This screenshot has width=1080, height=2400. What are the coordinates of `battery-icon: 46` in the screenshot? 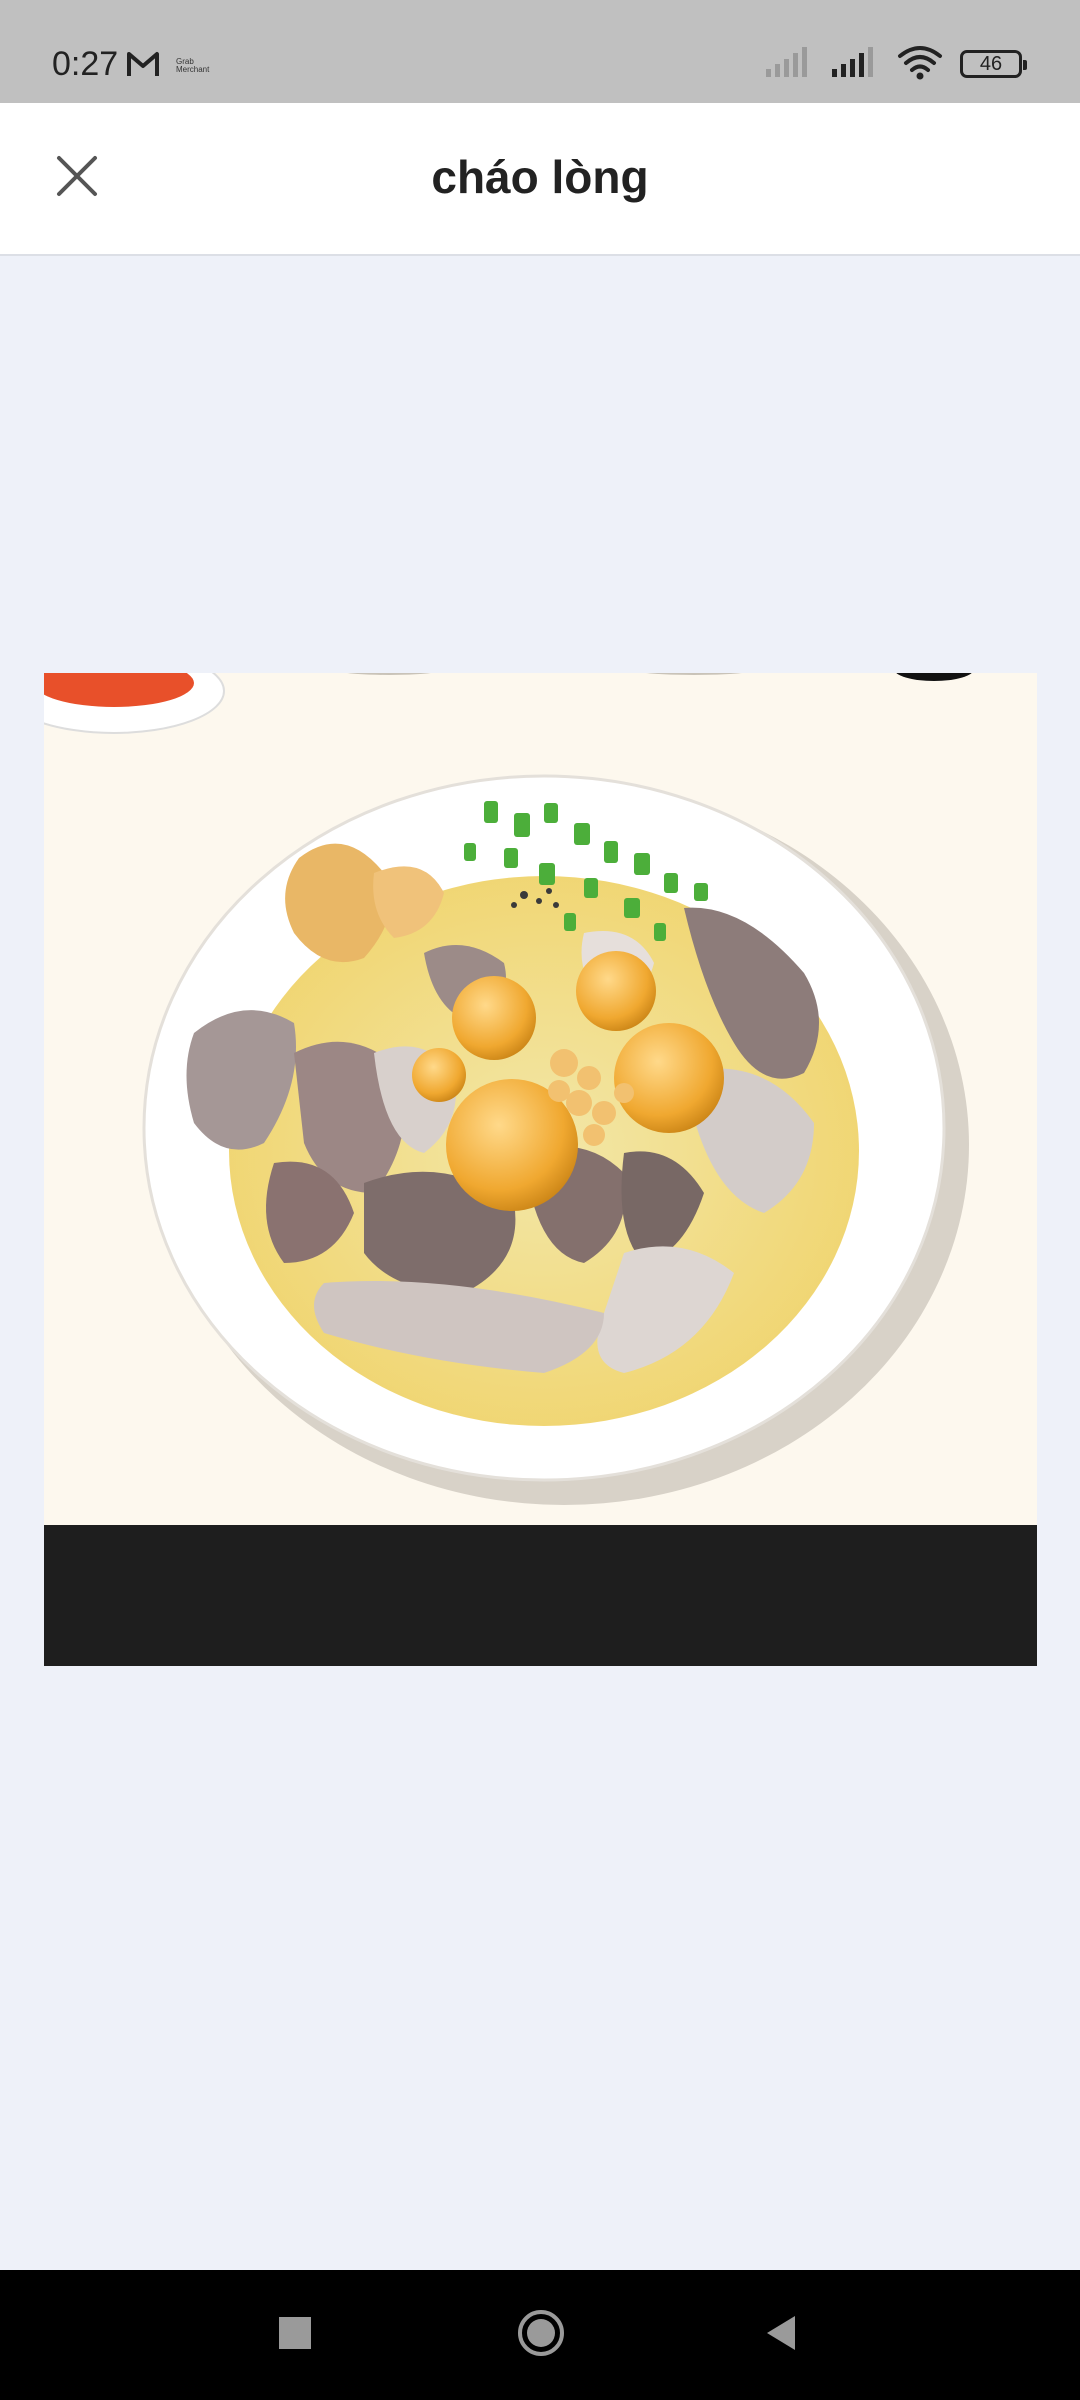 It's located at (993, 64).